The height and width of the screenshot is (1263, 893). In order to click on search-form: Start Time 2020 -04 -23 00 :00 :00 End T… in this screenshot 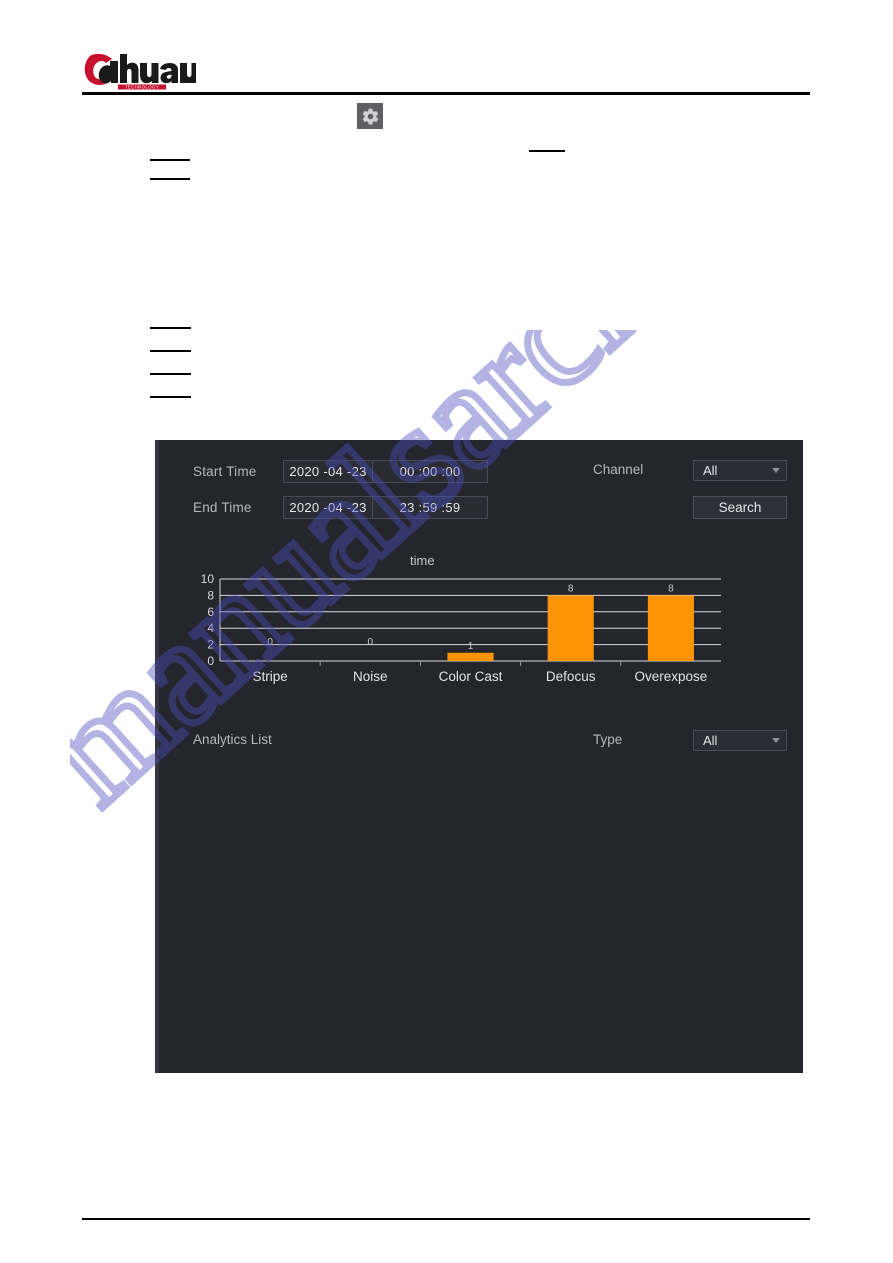, I will do `click(490, 496)`.